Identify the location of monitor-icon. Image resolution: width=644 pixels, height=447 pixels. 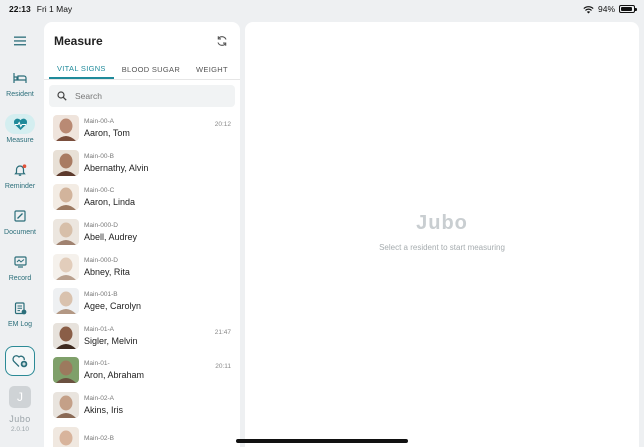
(20, 262).